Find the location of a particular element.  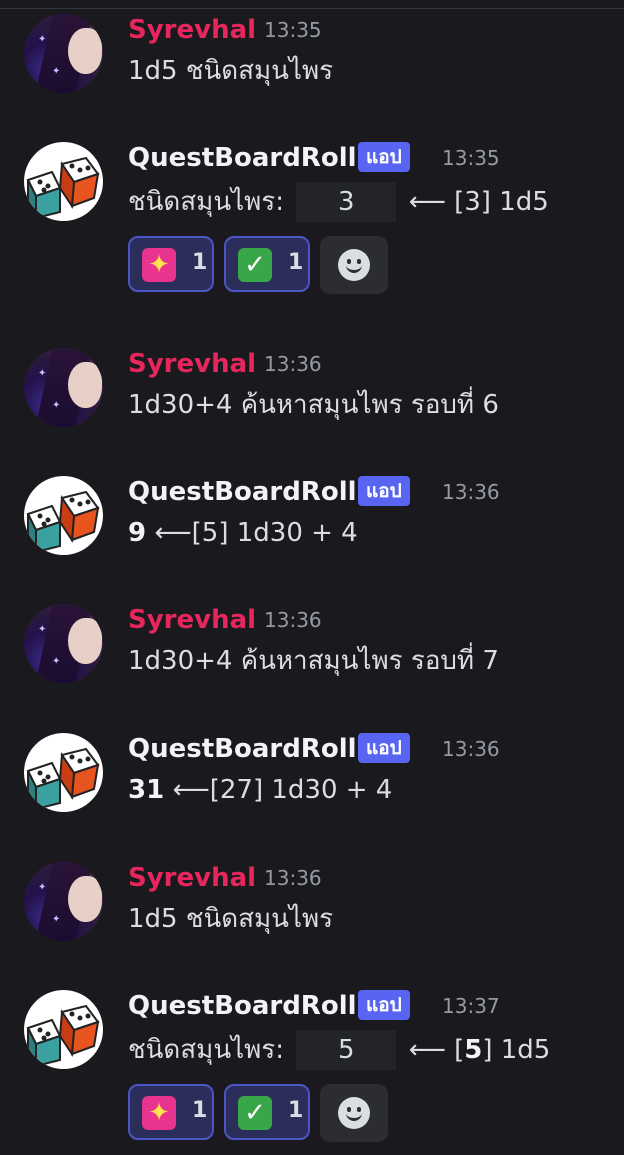

roll-result-code: 3 is located at coordinates (346, 202).